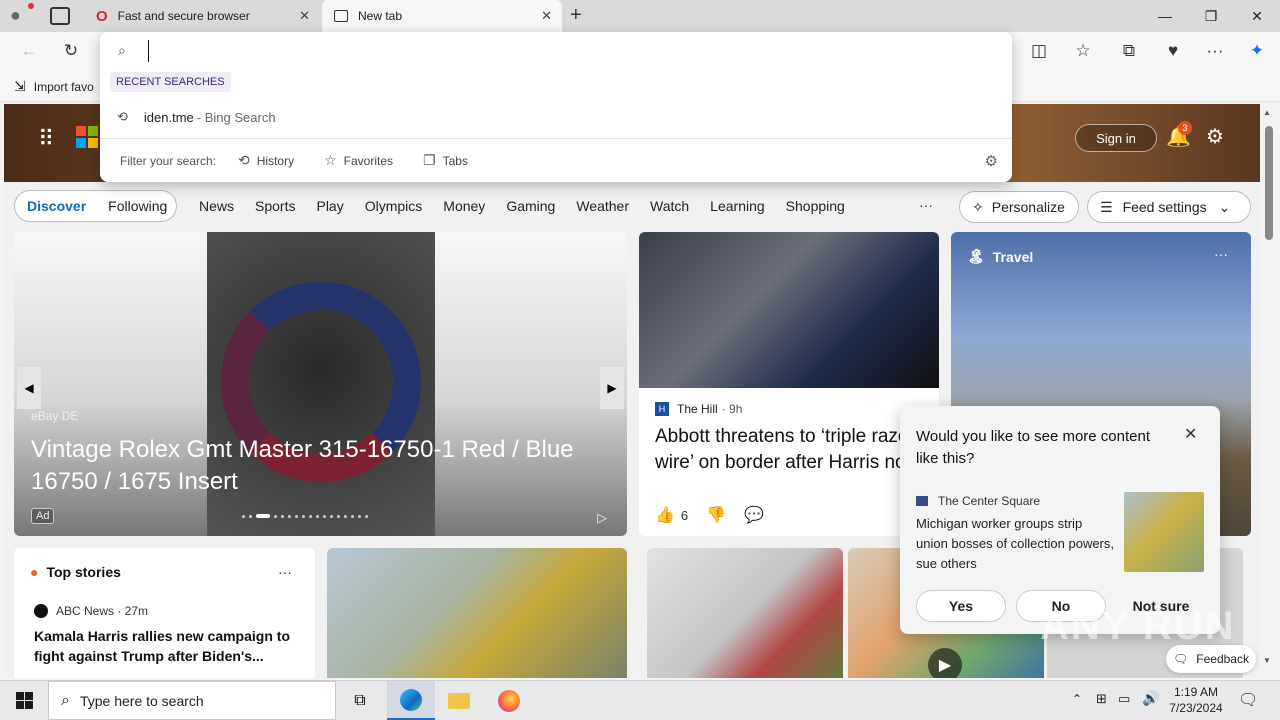 This screenshot has height=720, width=1280. I want to click on minimize-button: —, so click(1165, 16).